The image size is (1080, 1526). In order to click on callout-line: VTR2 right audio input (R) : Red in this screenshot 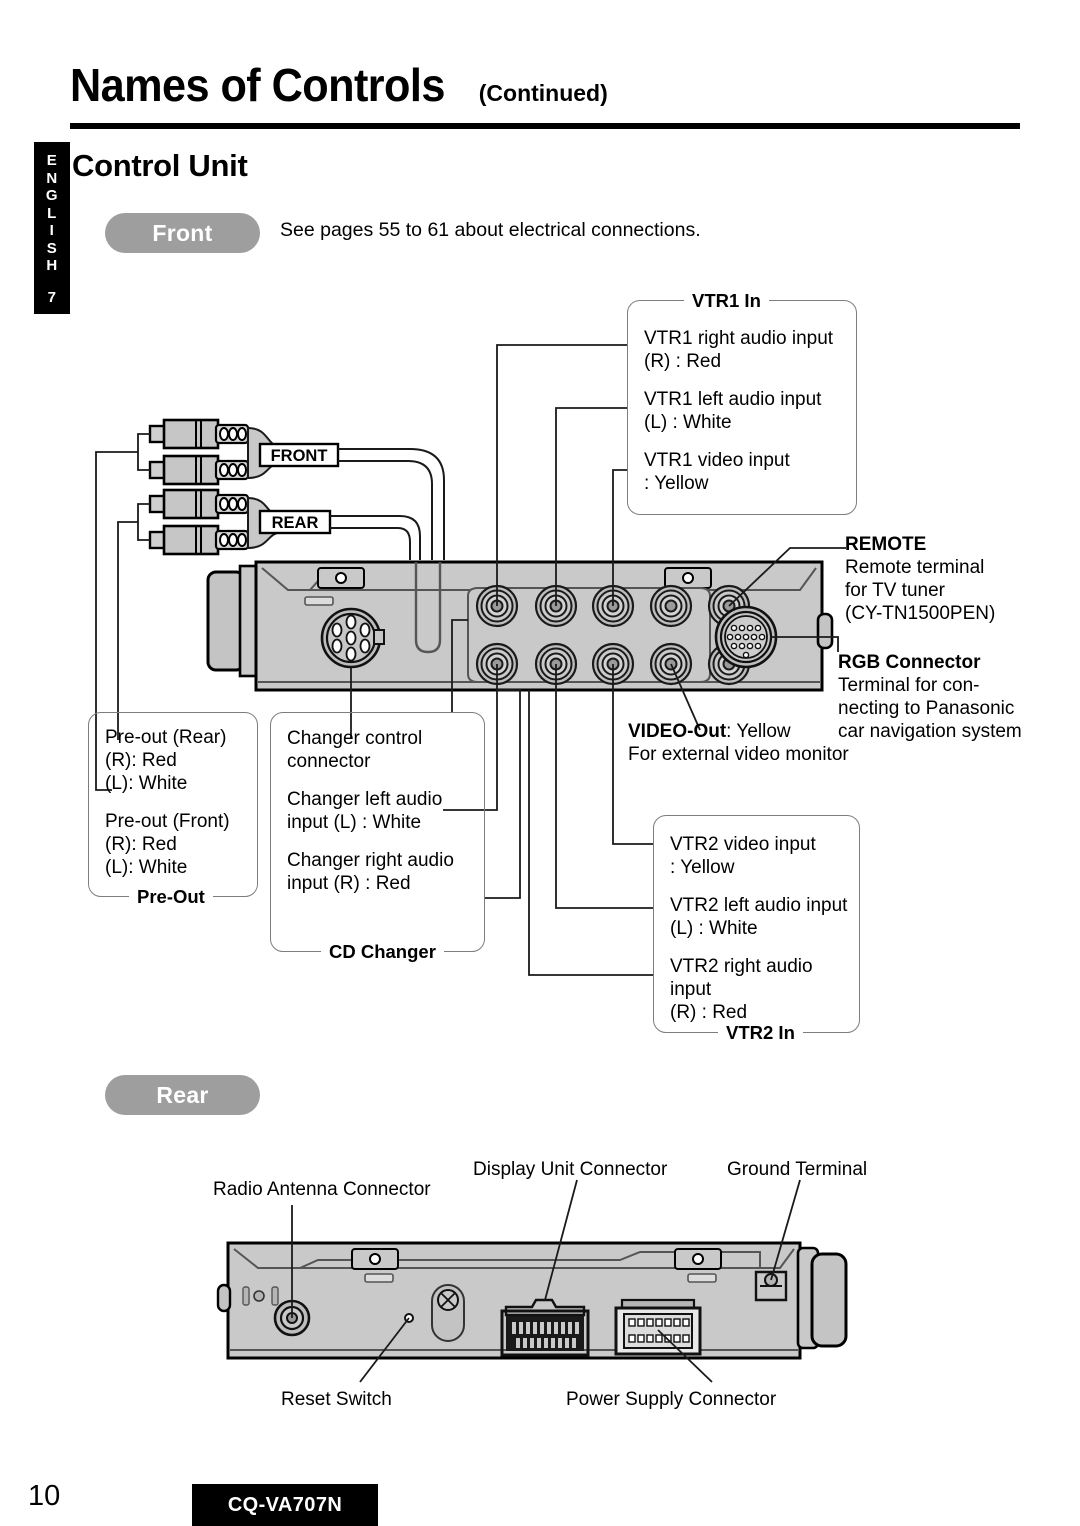, I will do `click(741, 989)`.